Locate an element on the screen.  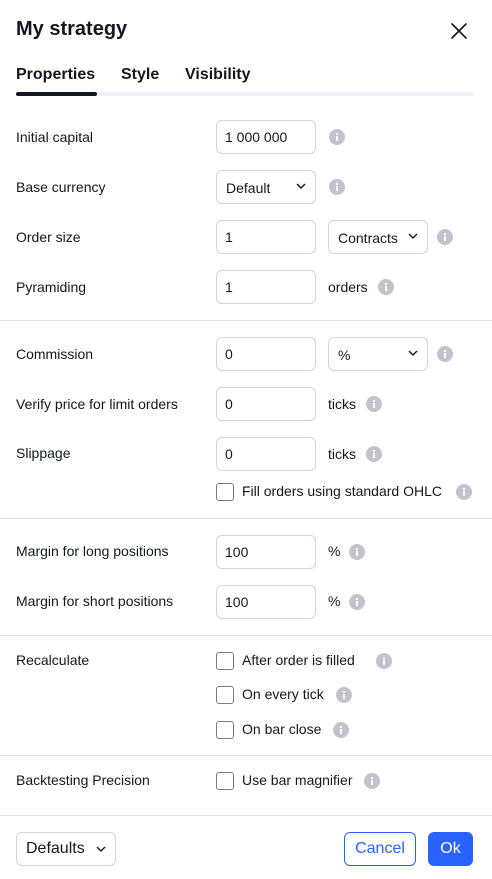
fill-orders-ohlc-label: Fill orders using standard OHLC is located at coordinates (342, 491).